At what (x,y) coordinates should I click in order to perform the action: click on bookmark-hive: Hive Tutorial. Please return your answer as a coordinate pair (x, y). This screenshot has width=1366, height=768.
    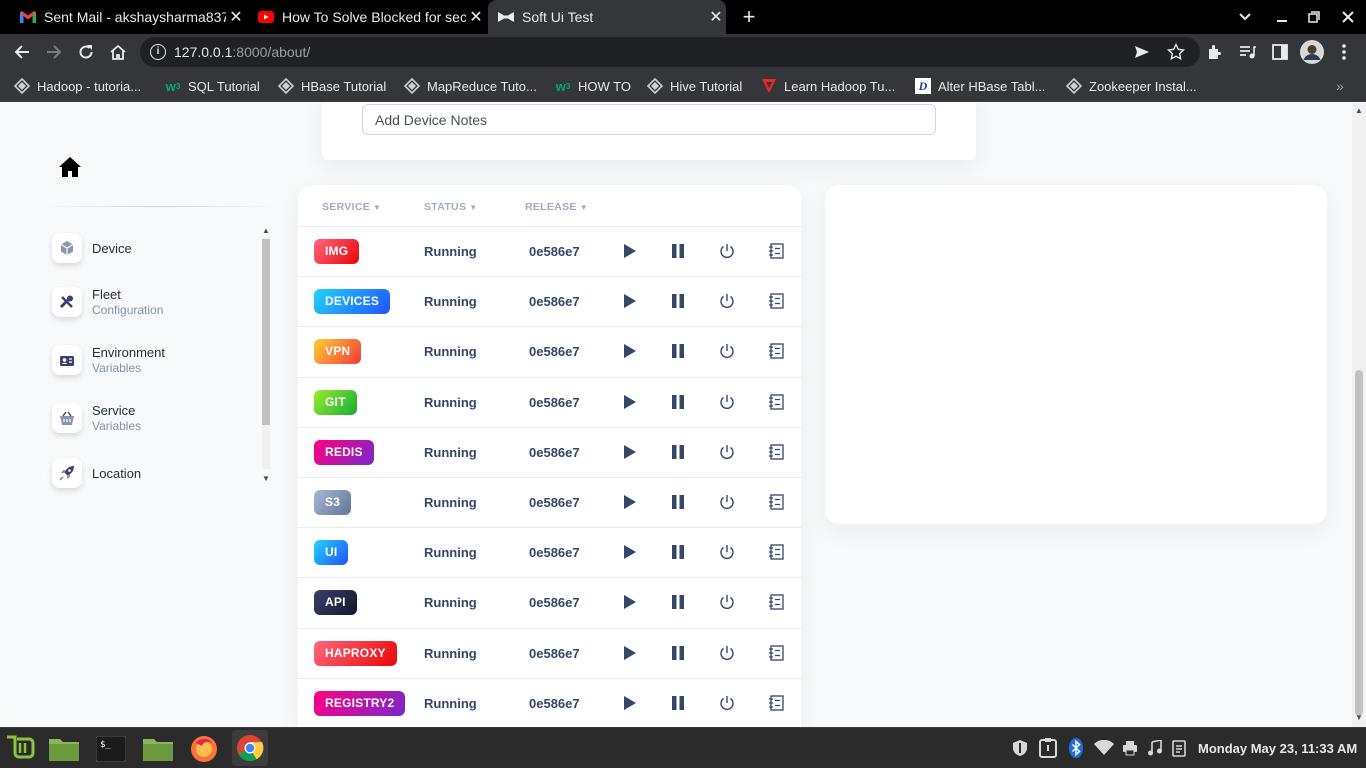
    Looking at the image, I should click on (694, 86).